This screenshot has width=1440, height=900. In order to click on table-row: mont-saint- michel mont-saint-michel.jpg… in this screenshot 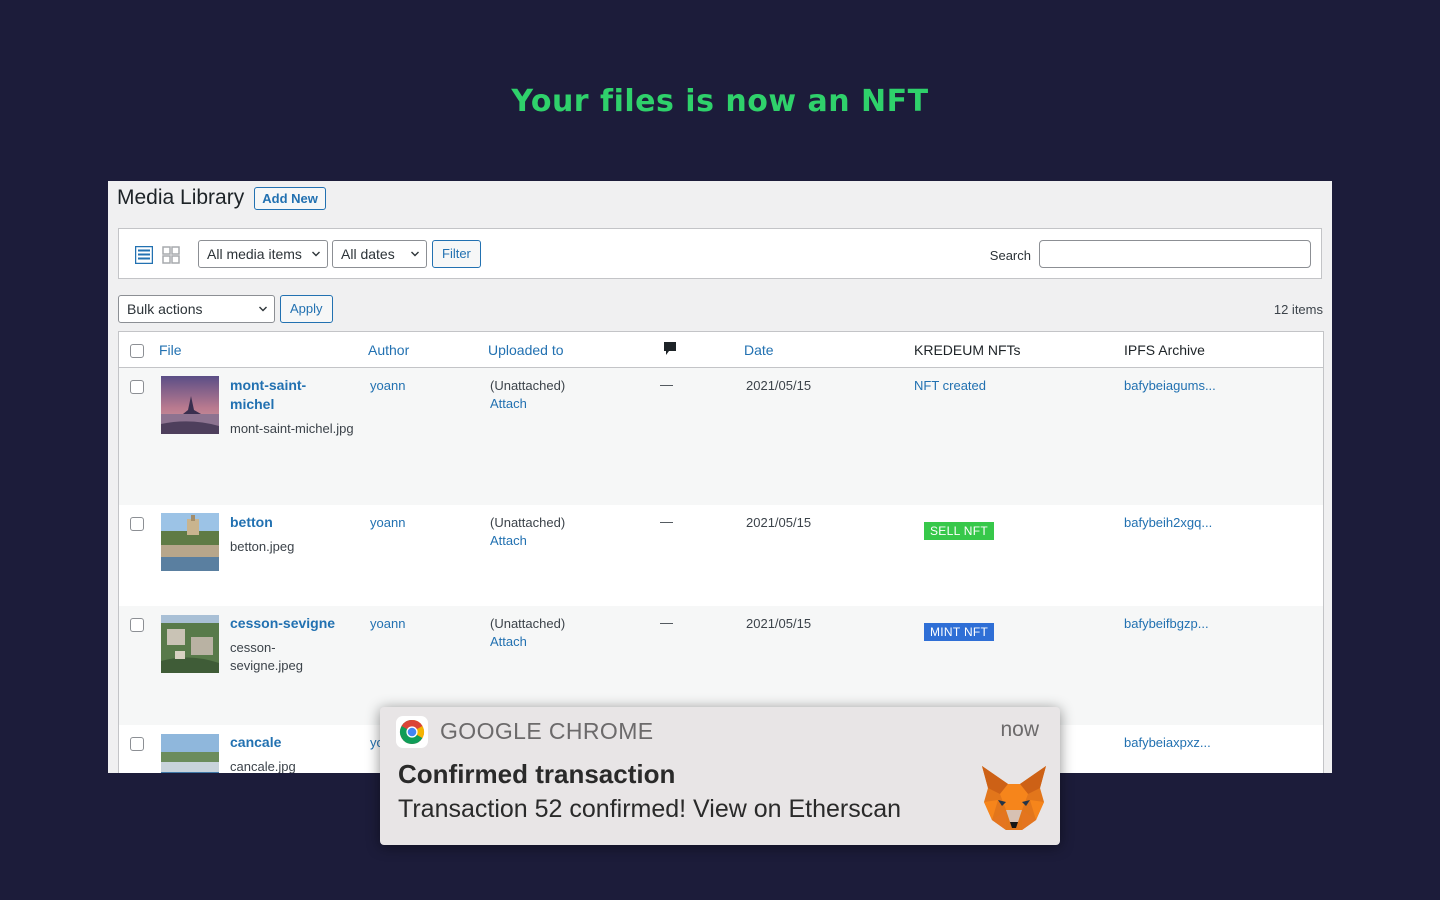, I will do `click(721, 436)`.